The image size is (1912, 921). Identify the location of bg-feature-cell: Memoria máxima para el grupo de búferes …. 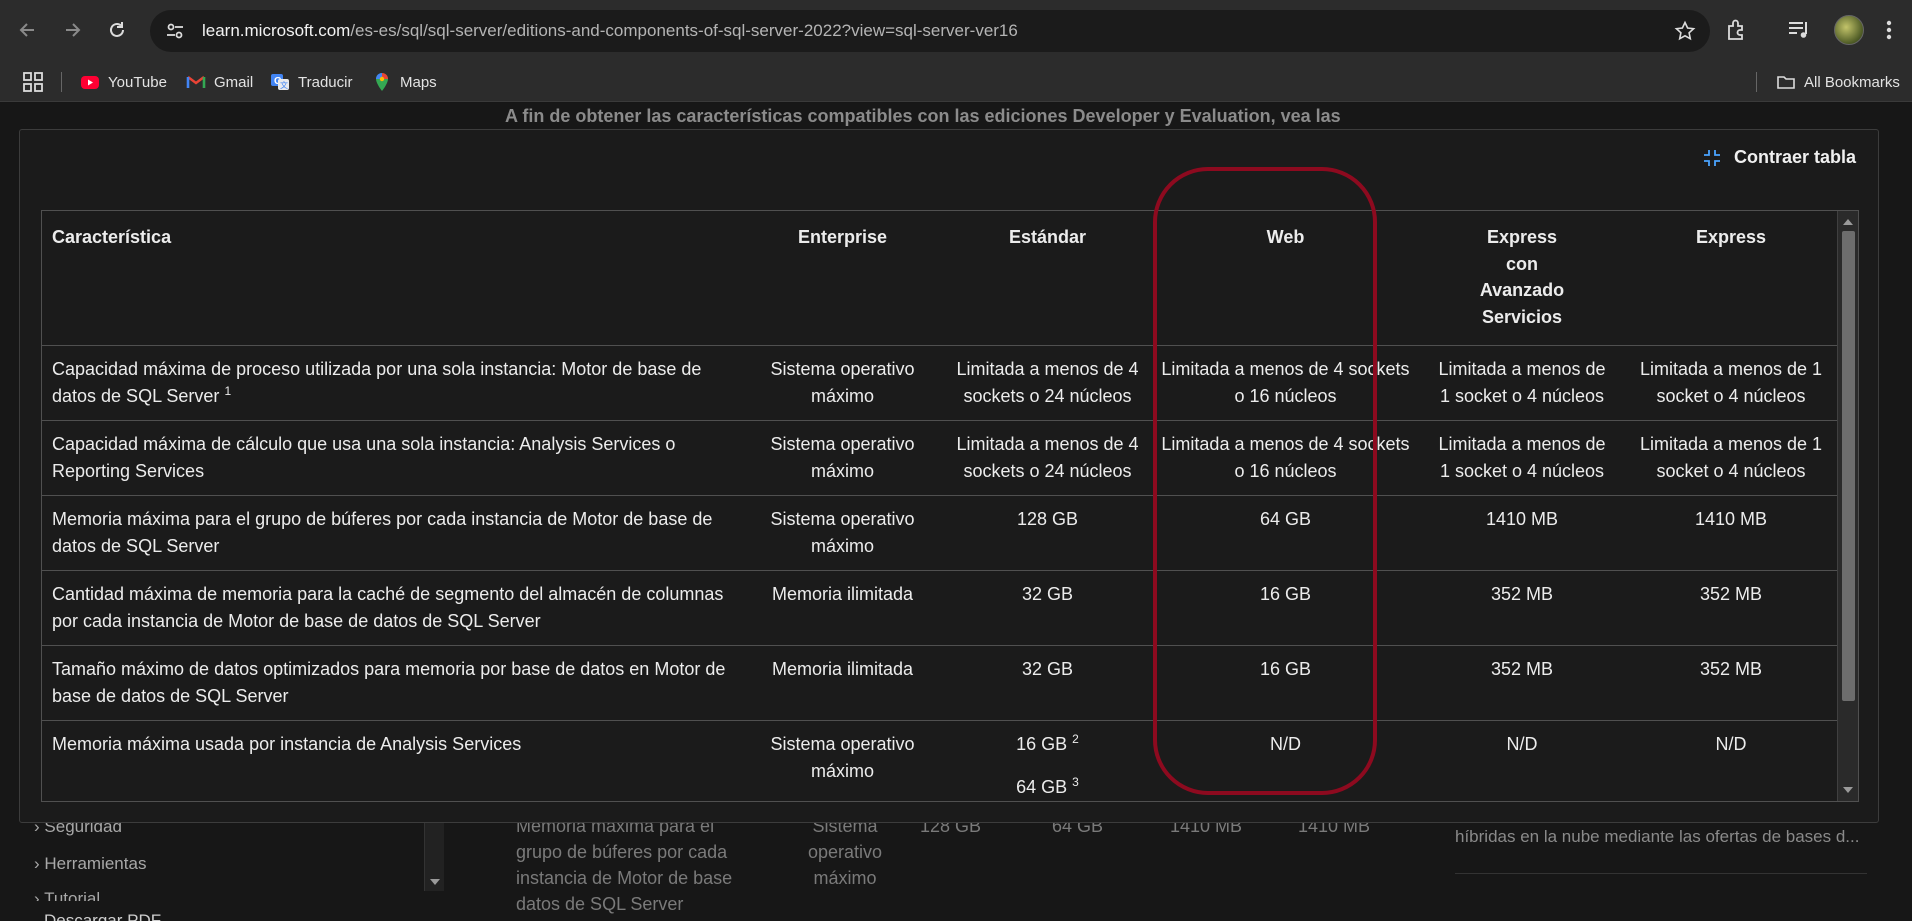
(624, 865).